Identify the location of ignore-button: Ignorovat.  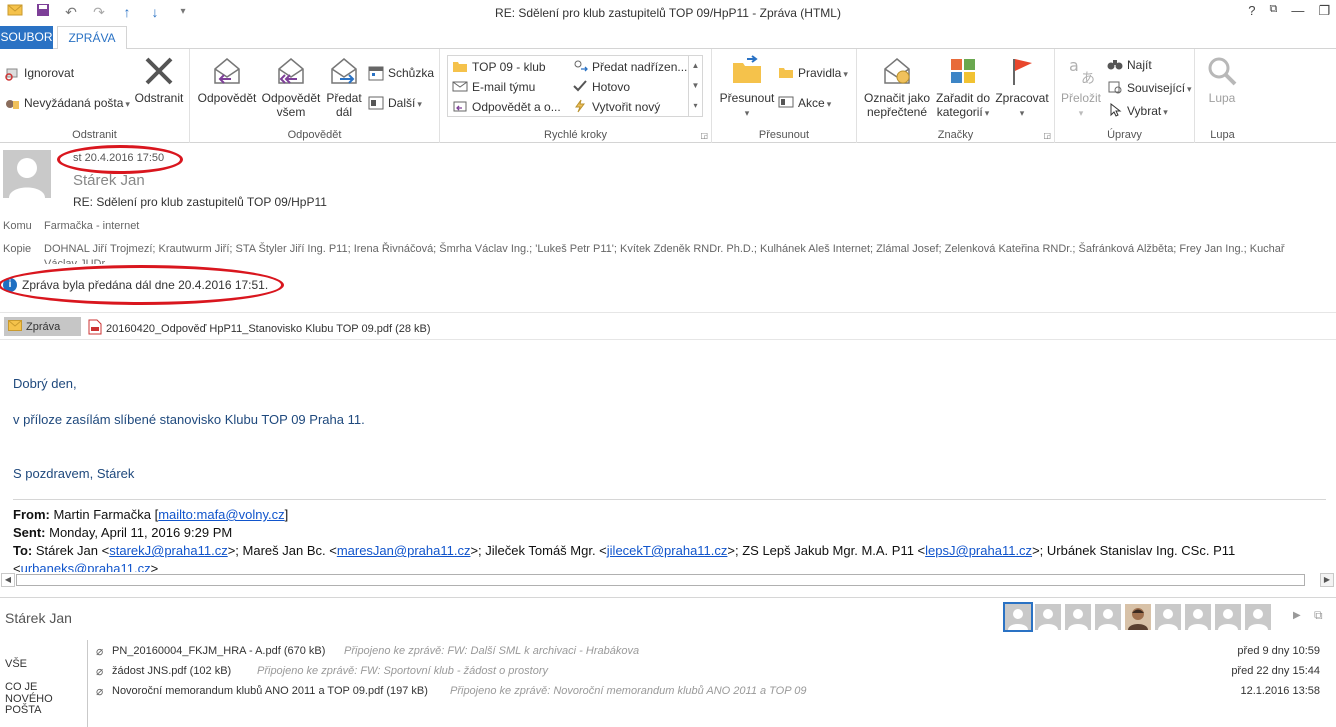
(39, 73).